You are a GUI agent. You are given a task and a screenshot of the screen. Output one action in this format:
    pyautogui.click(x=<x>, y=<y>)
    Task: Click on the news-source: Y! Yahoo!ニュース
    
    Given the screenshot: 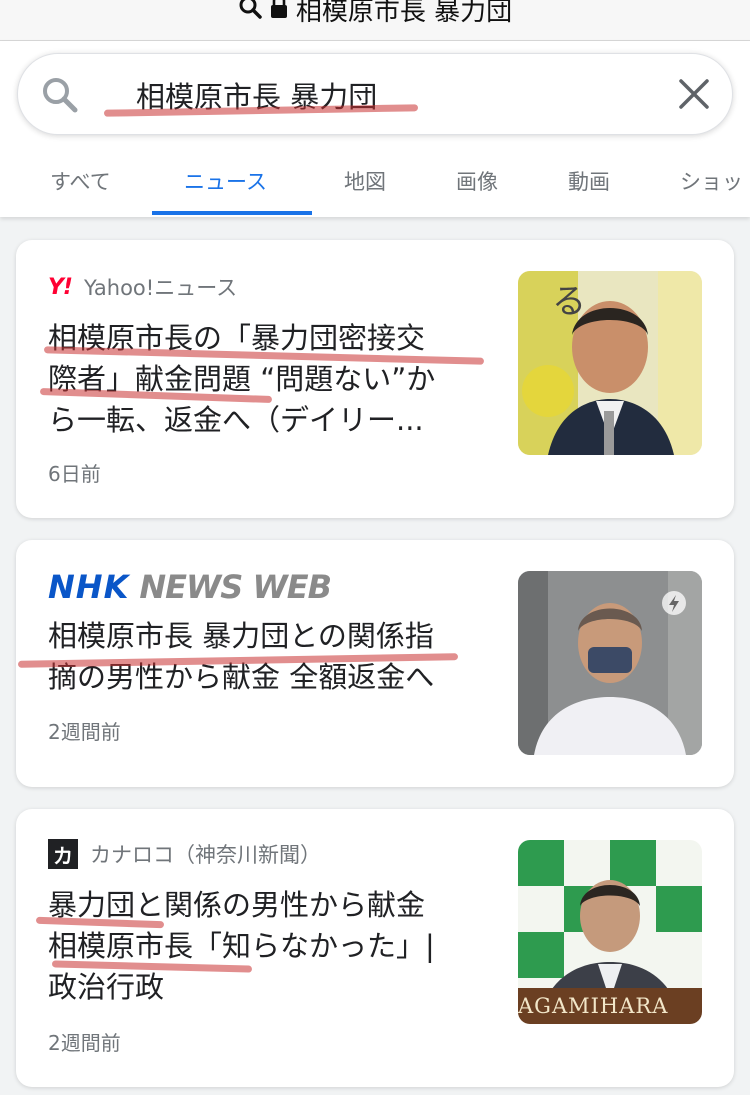 What is the action you would take?
    pyautogui.click(x=142, y=287)
    